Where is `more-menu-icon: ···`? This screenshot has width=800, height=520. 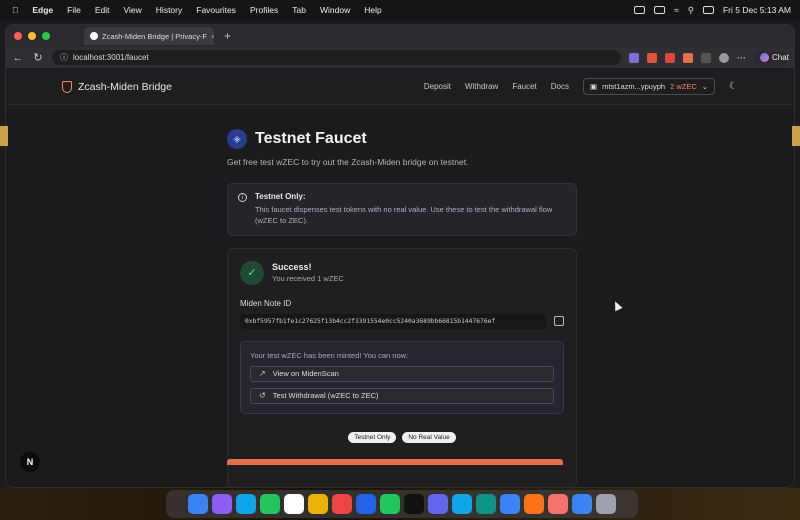 more-menu-icon: ··· is located at coordinates (741, 58).